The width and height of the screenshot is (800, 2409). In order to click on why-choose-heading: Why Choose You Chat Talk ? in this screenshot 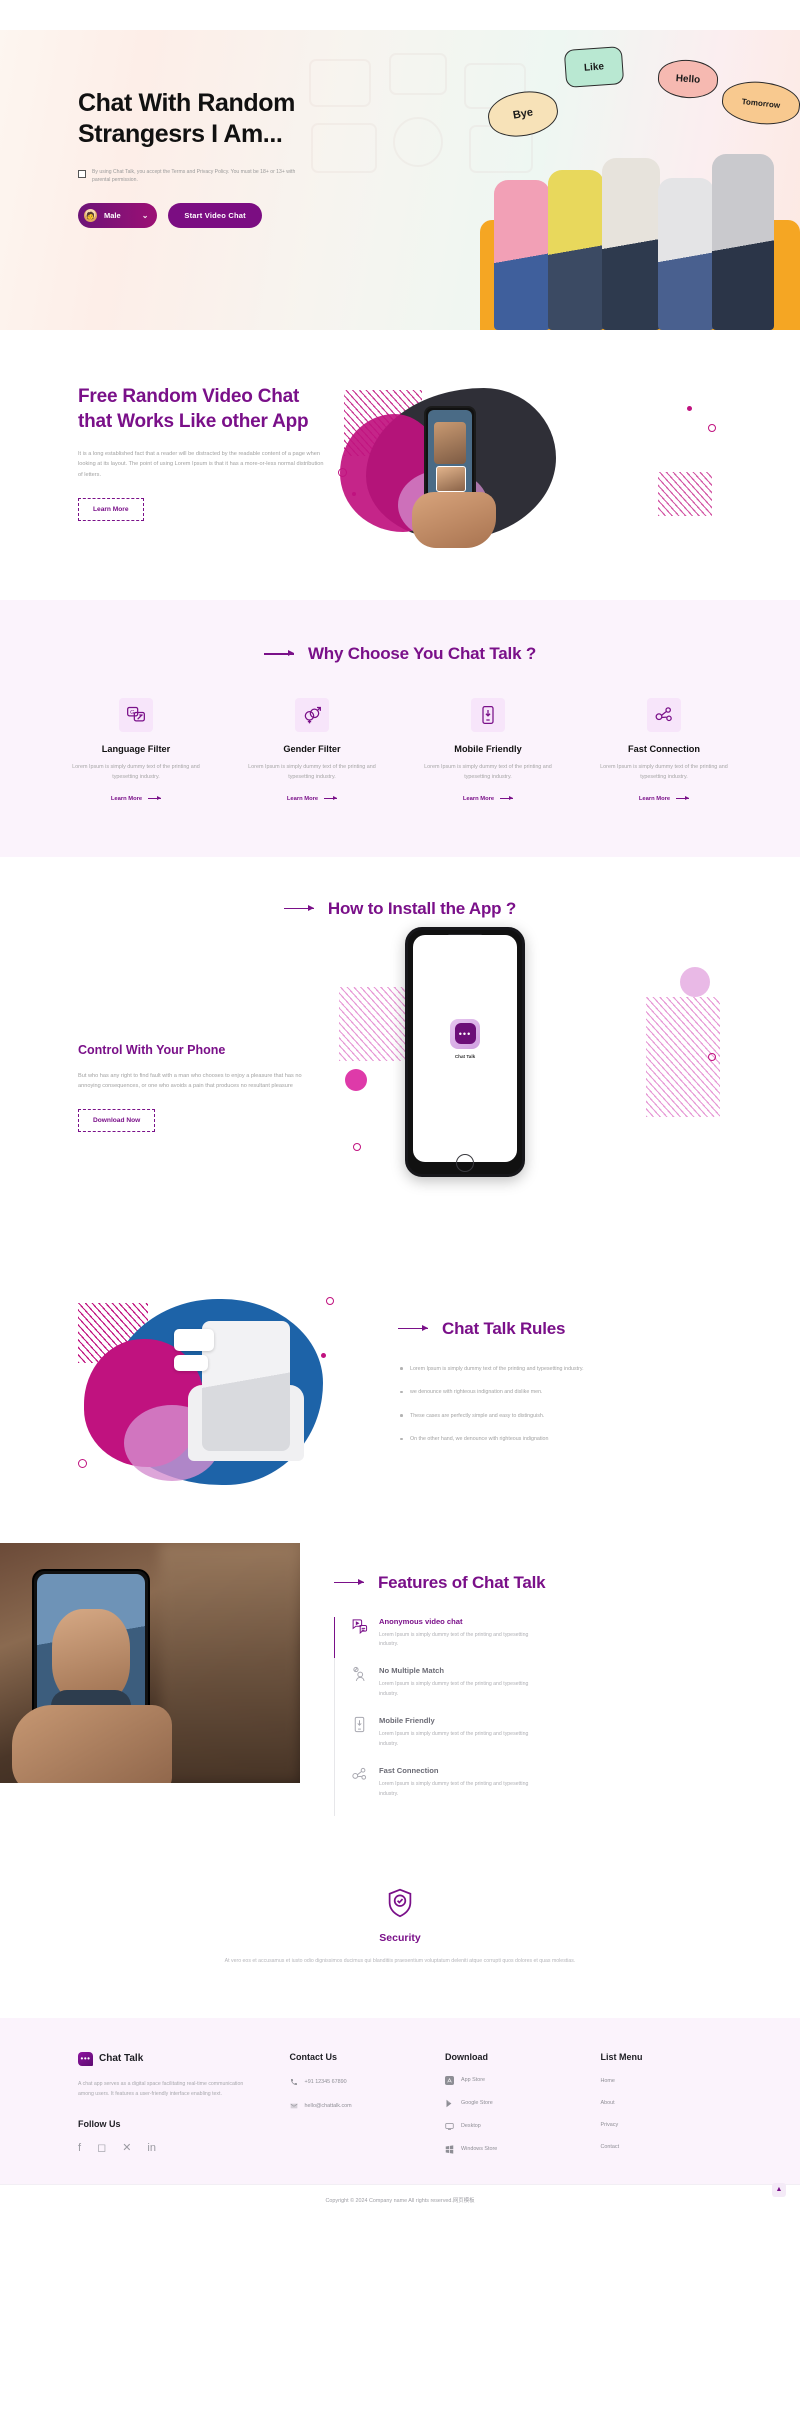, I will do `click(400, 654)`.